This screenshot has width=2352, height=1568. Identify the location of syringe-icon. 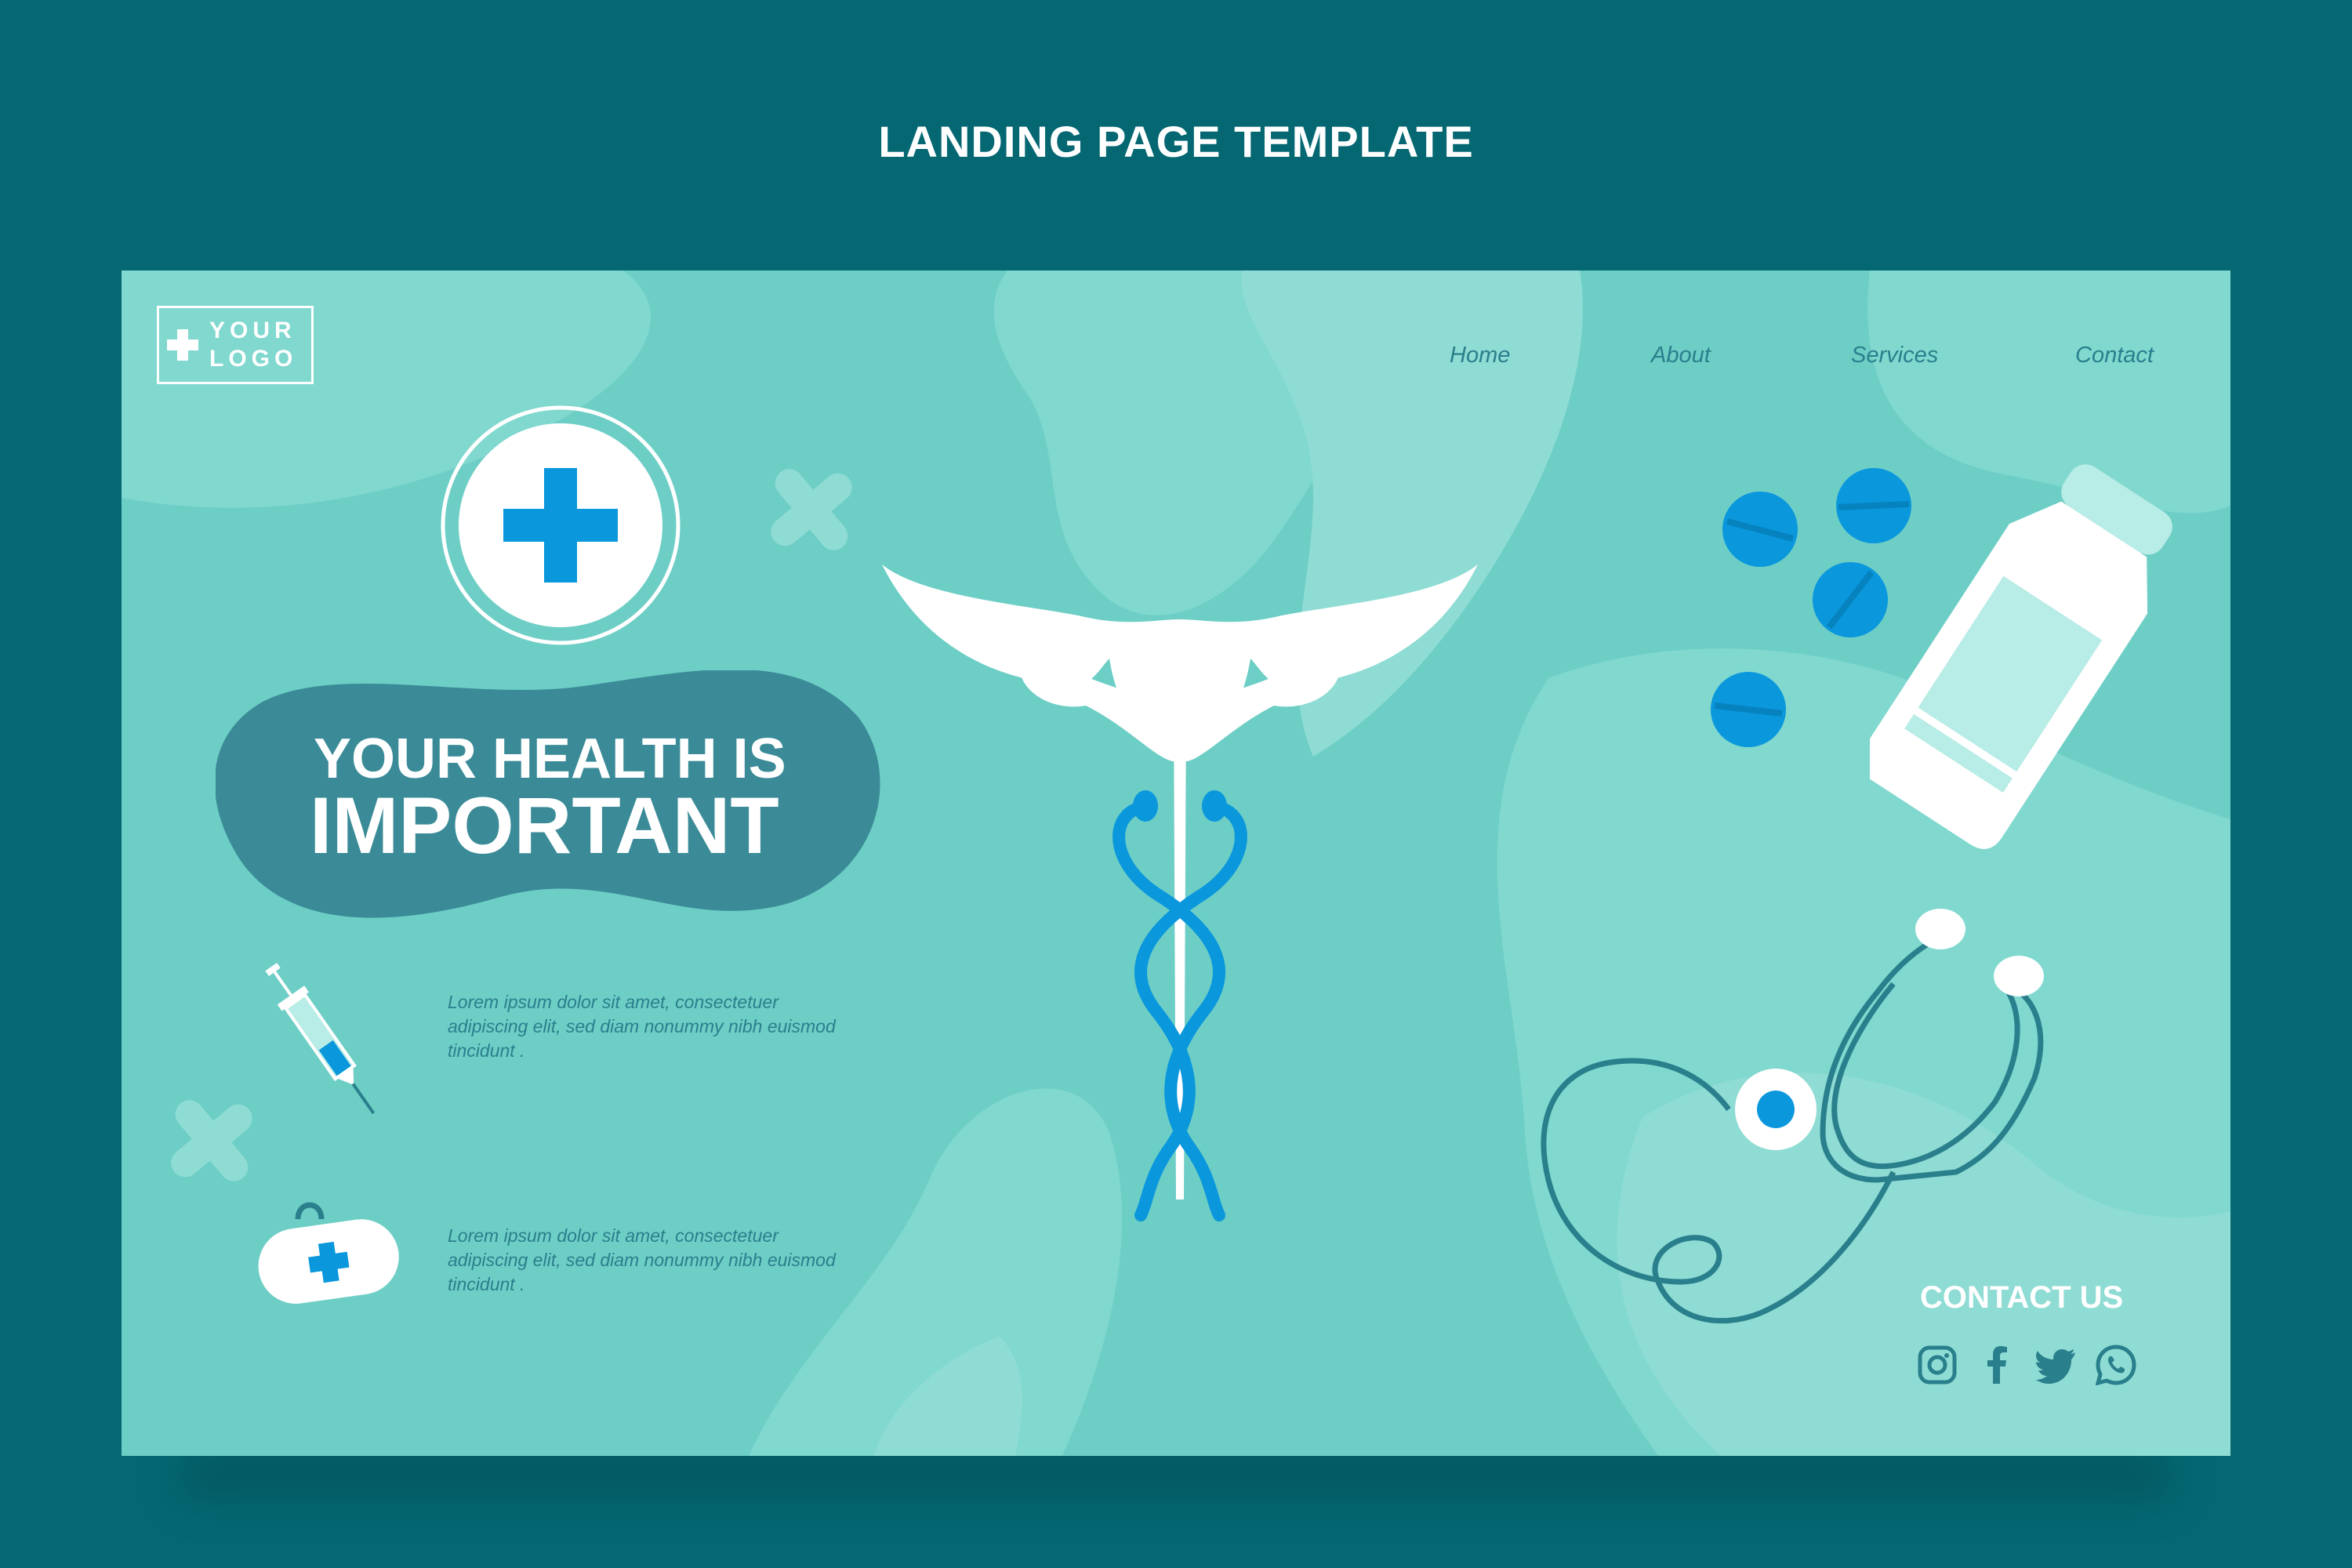
(320, 1039).